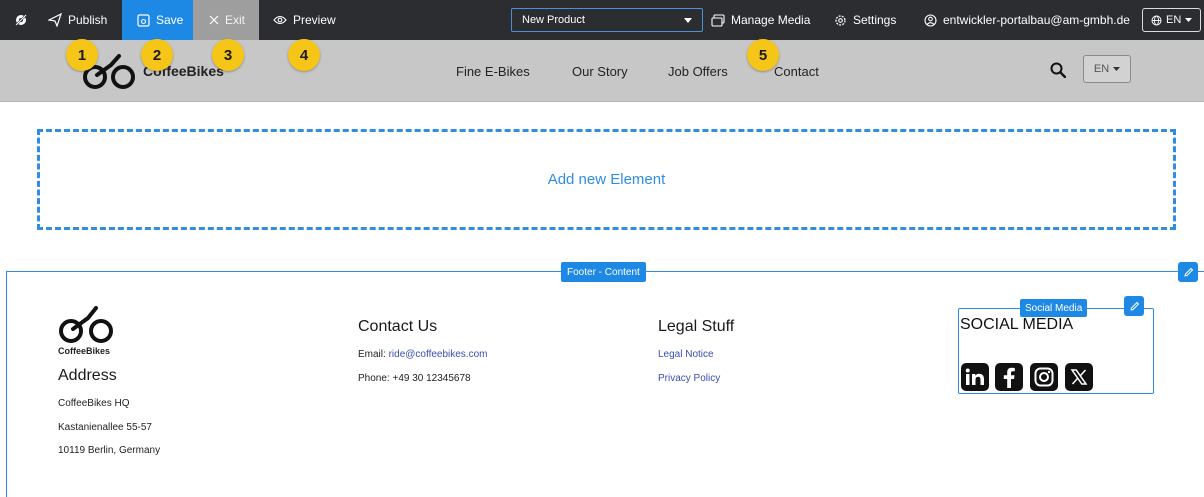 This screenshot has width=1204, height=497. I want to click on save-icon, so click(143, 20).